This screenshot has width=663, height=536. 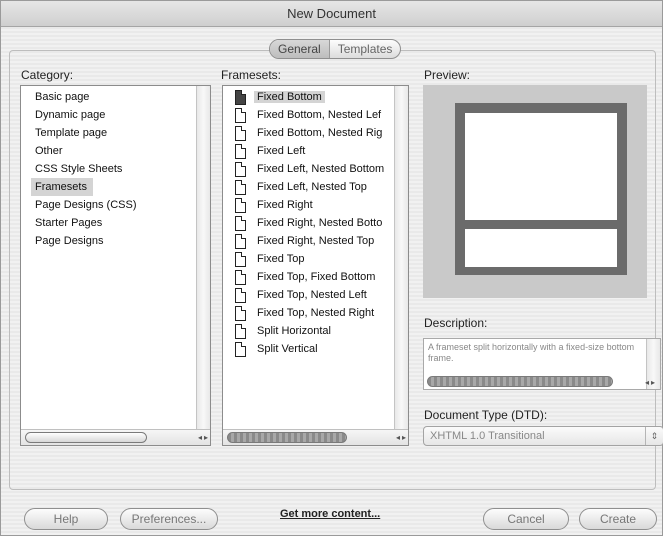 I want to click on frameset-item-selected: Fixed Bottom, so click(x=308, y=97).